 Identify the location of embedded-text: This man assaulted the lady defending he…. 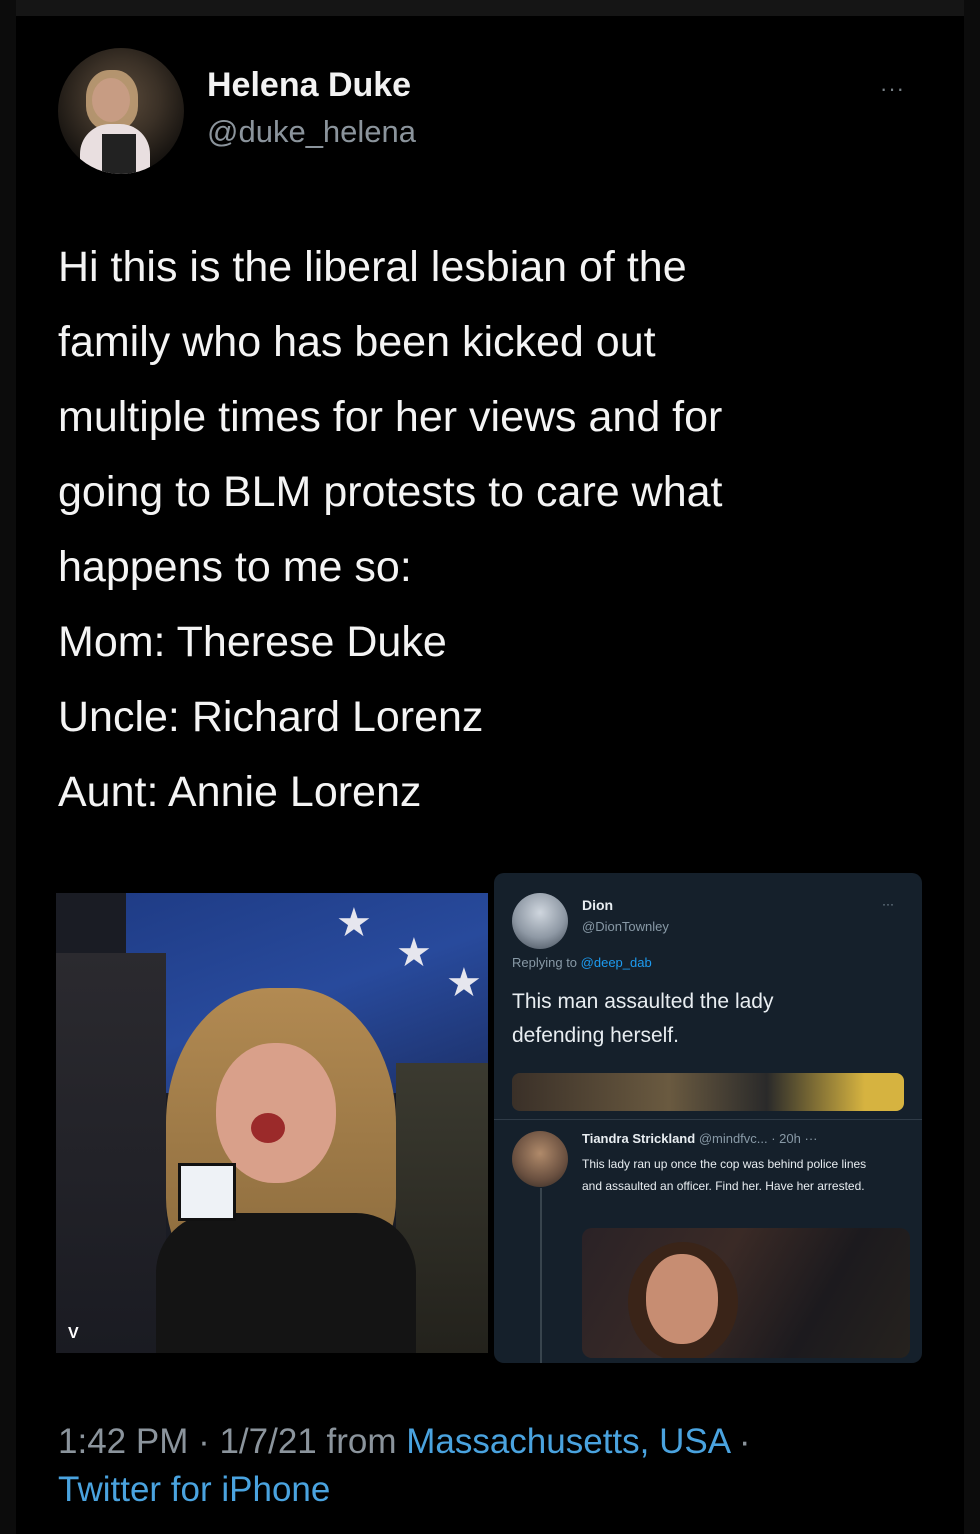
(643, 1018).